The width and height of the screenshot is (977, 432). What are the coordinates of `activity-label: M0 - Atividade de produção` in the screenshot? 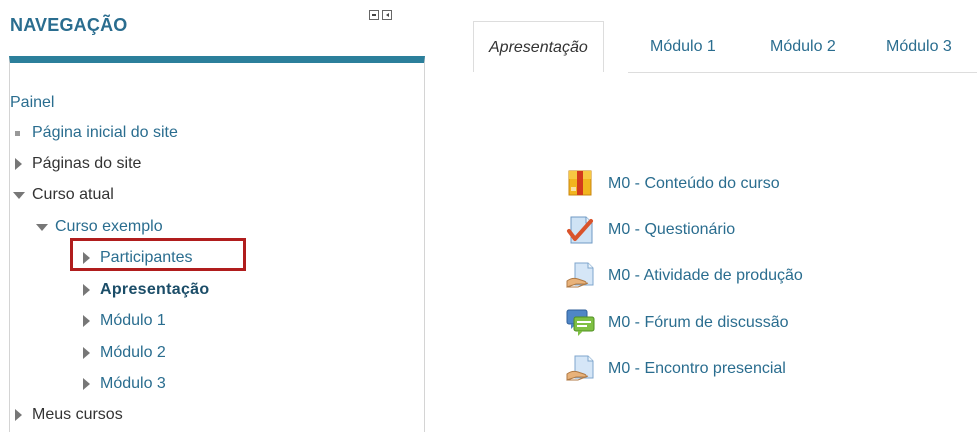 It's located at (705, 276).